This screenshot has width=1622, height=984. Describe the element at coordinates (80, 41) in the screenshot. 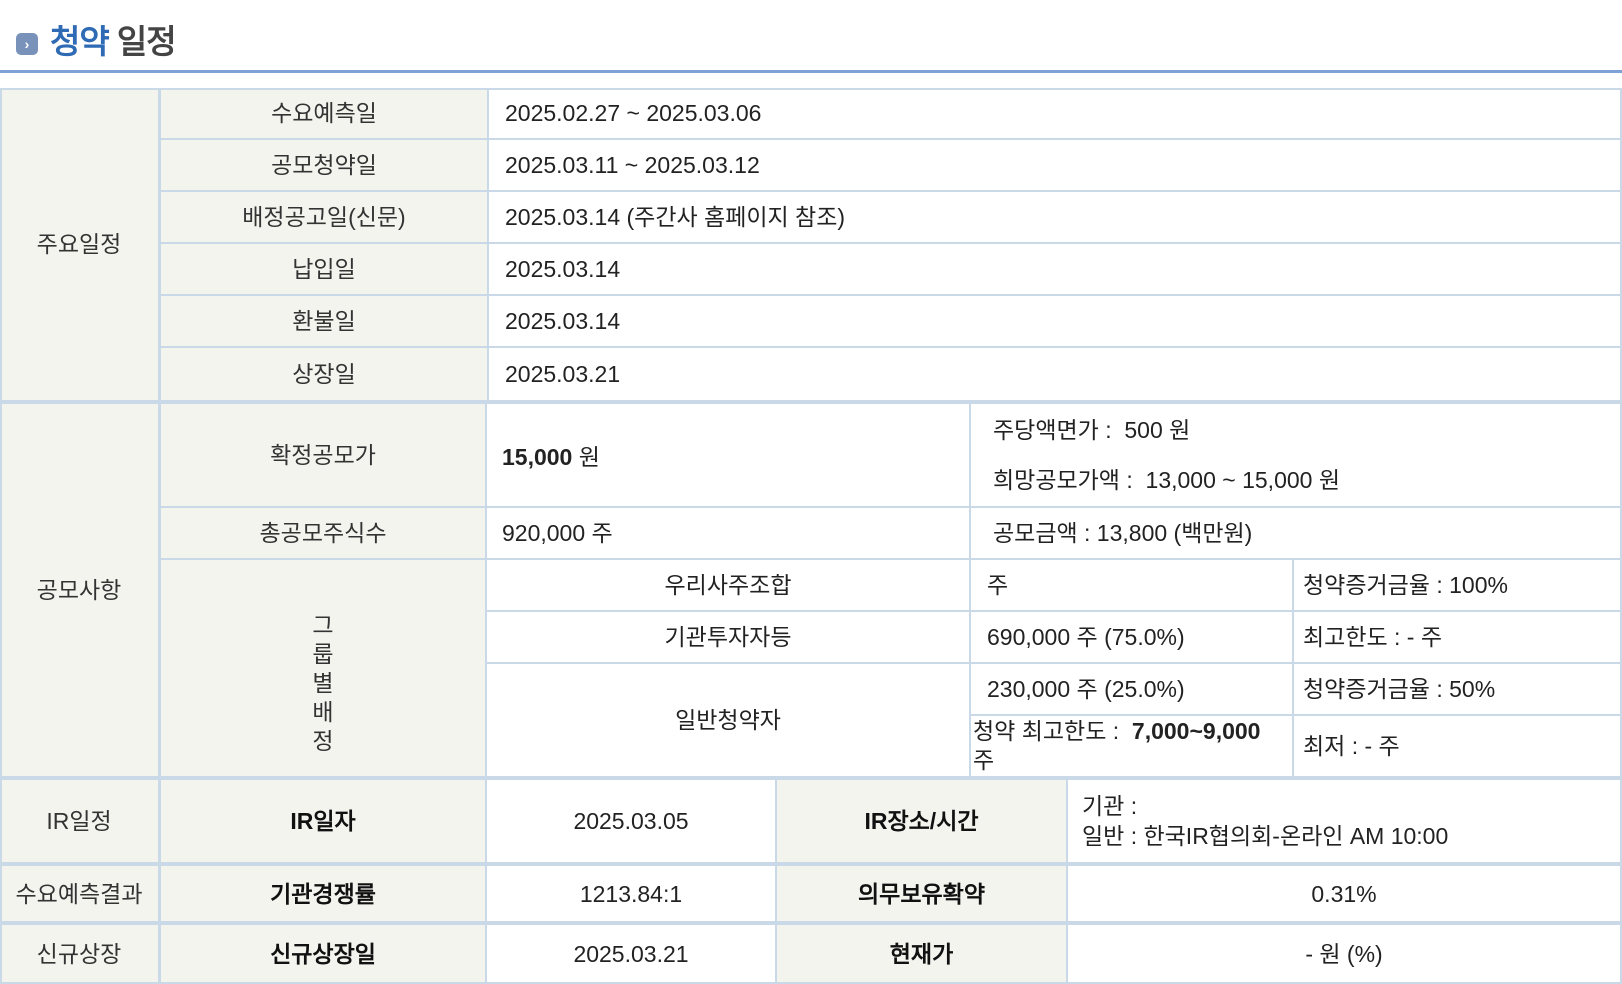

I see `title-word-1: 청약` at that location.